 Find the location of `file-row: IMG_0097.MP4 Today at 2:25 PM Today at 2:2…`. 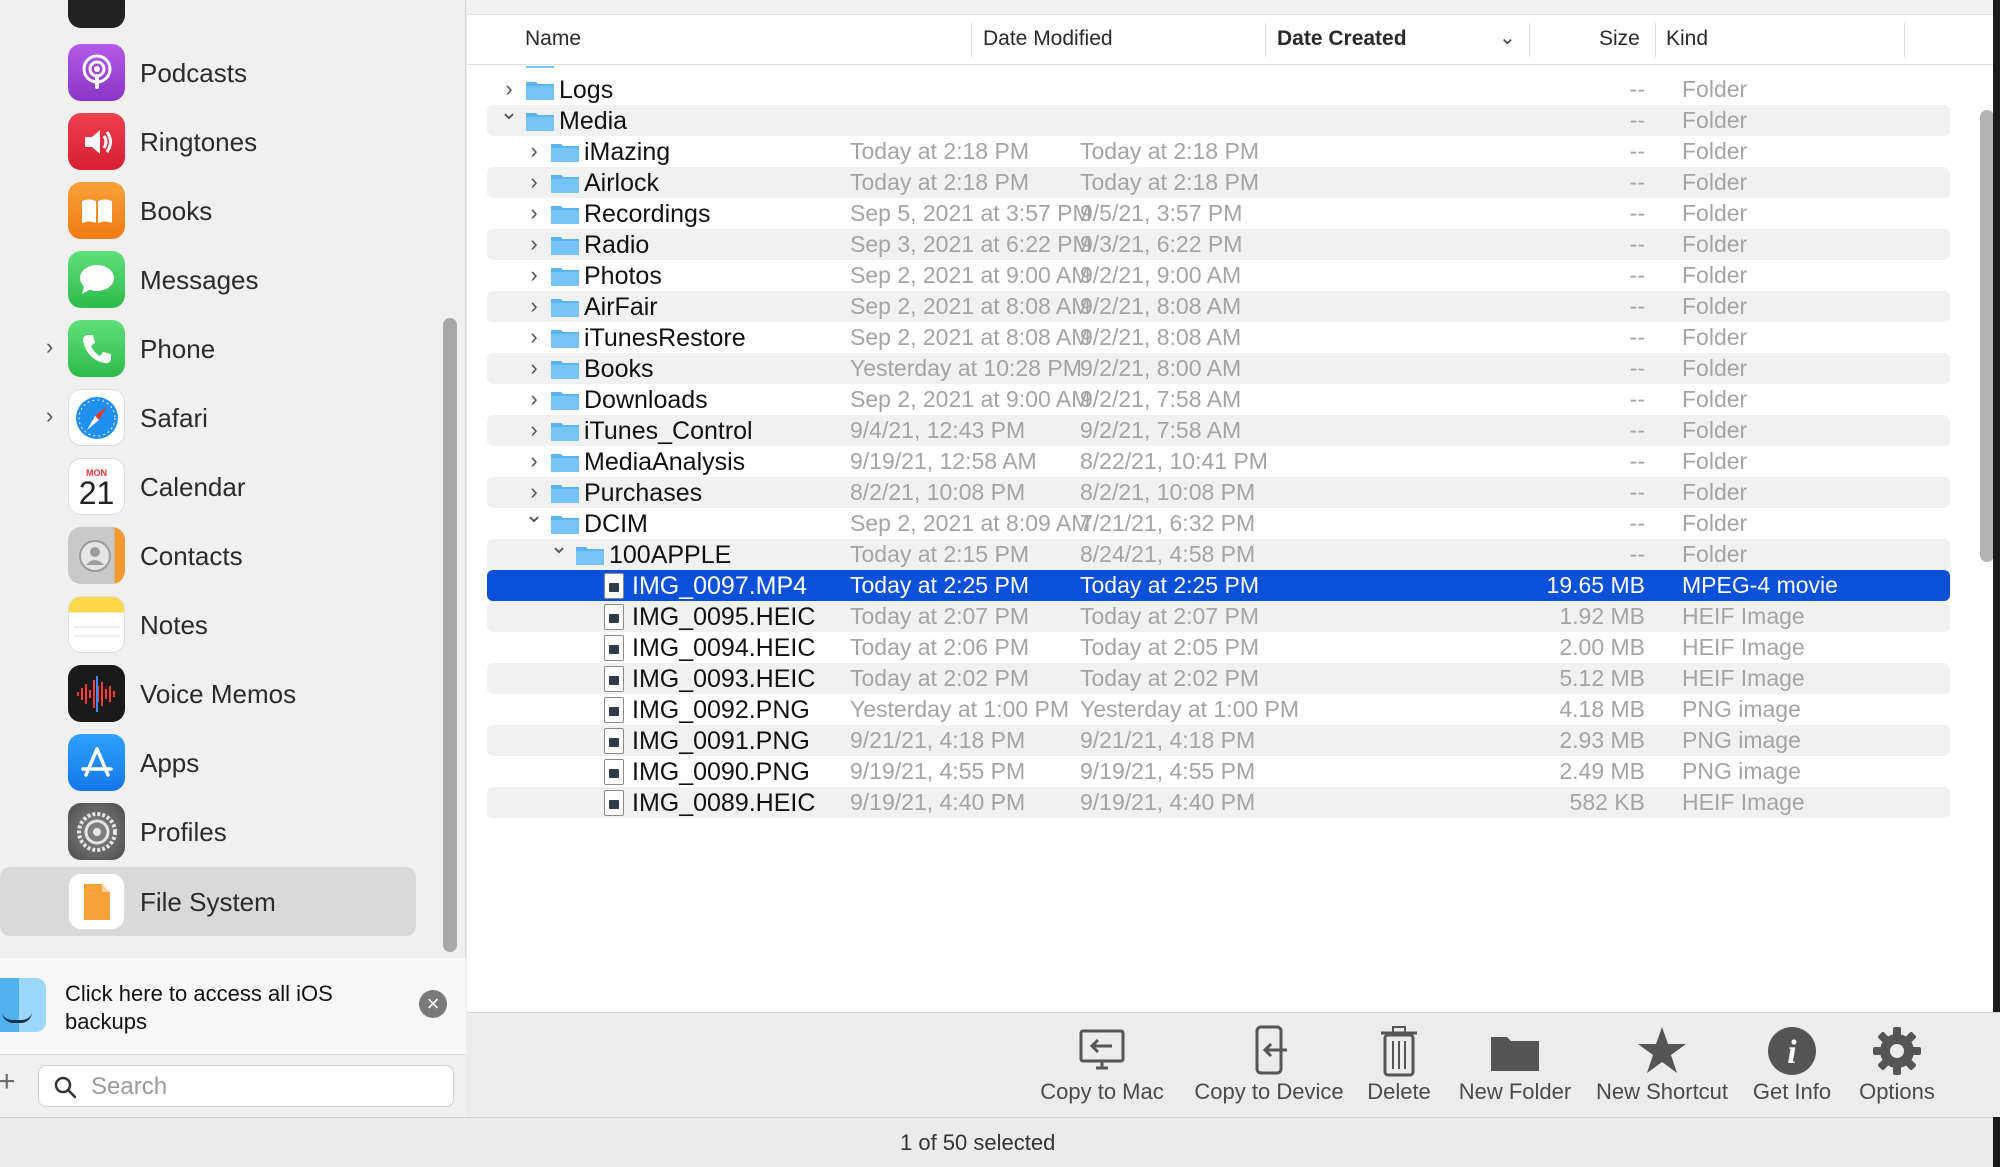

file-row: IMG_0097.MP4 Today at 2:25 PM Today at 2:2… is located at coordinates (1218, 585).